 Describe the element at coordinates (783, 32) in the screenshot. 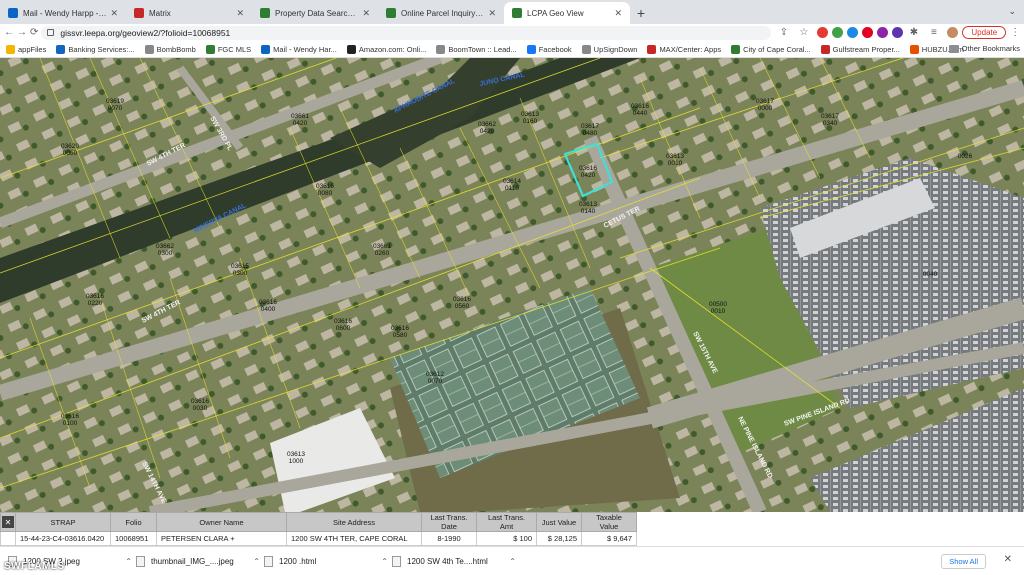

I see `share-icon: ⇪` at that location.